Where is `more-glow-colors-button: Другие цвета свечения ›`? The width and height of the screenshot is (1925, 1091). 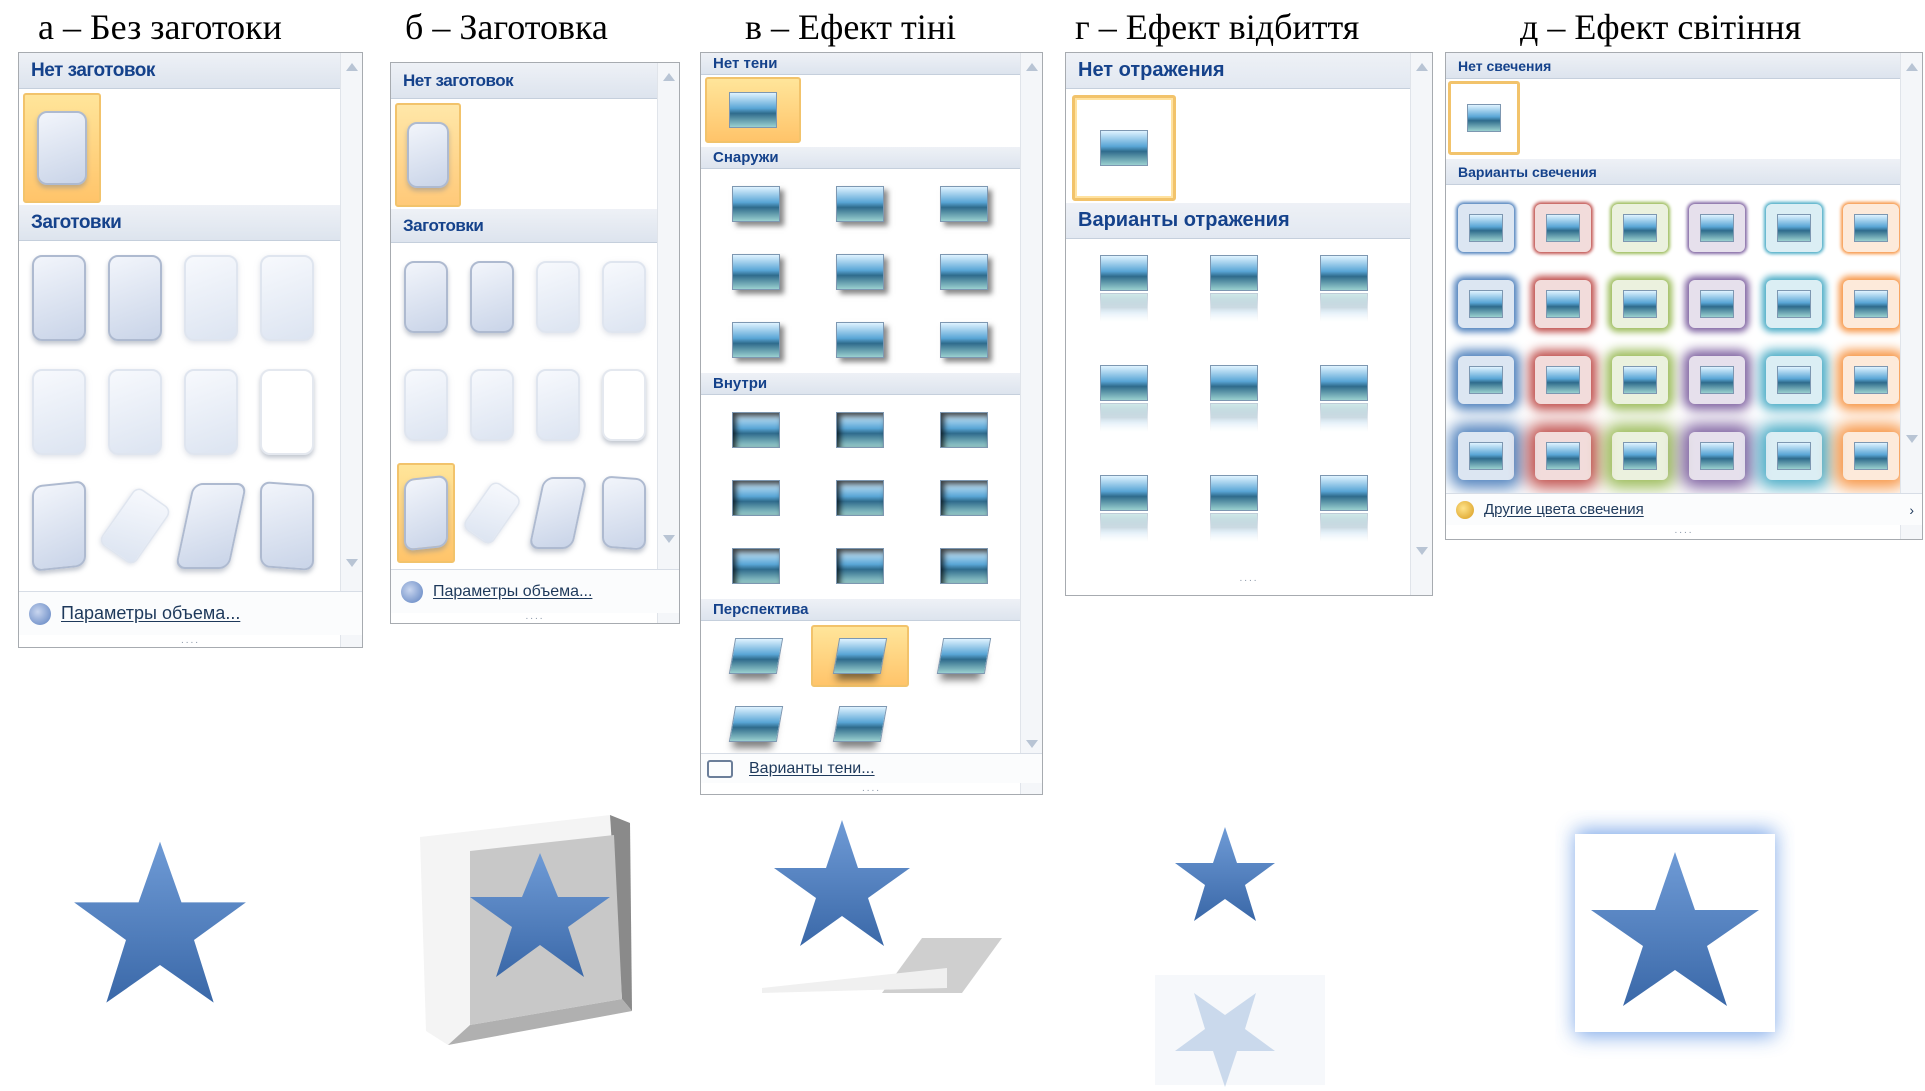
more-glow-colors-button: Другие цвета свечения › is located at coordinates (1684, 509).